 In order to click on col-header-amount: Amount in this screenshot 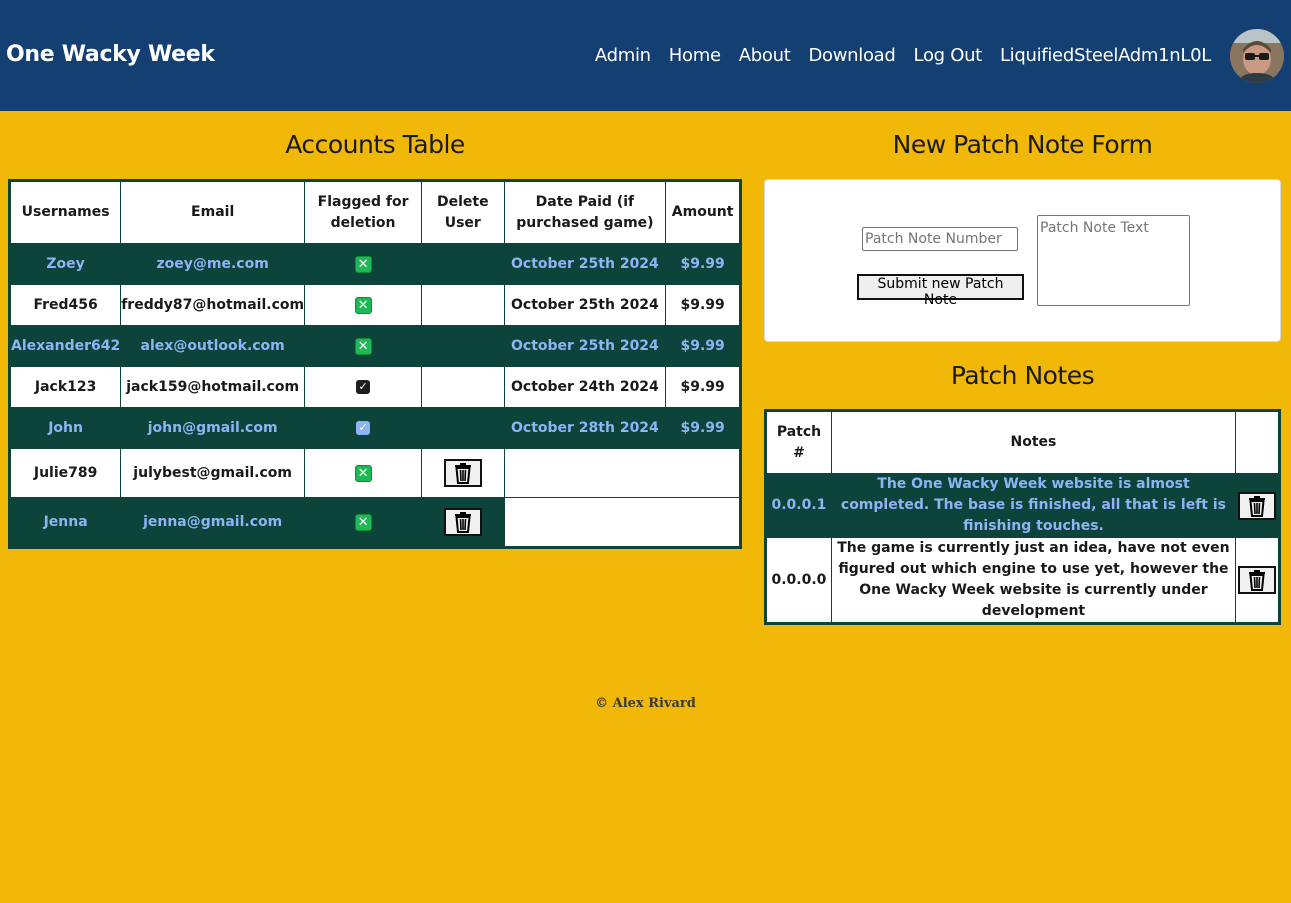, I will do `click(703, 212)`.